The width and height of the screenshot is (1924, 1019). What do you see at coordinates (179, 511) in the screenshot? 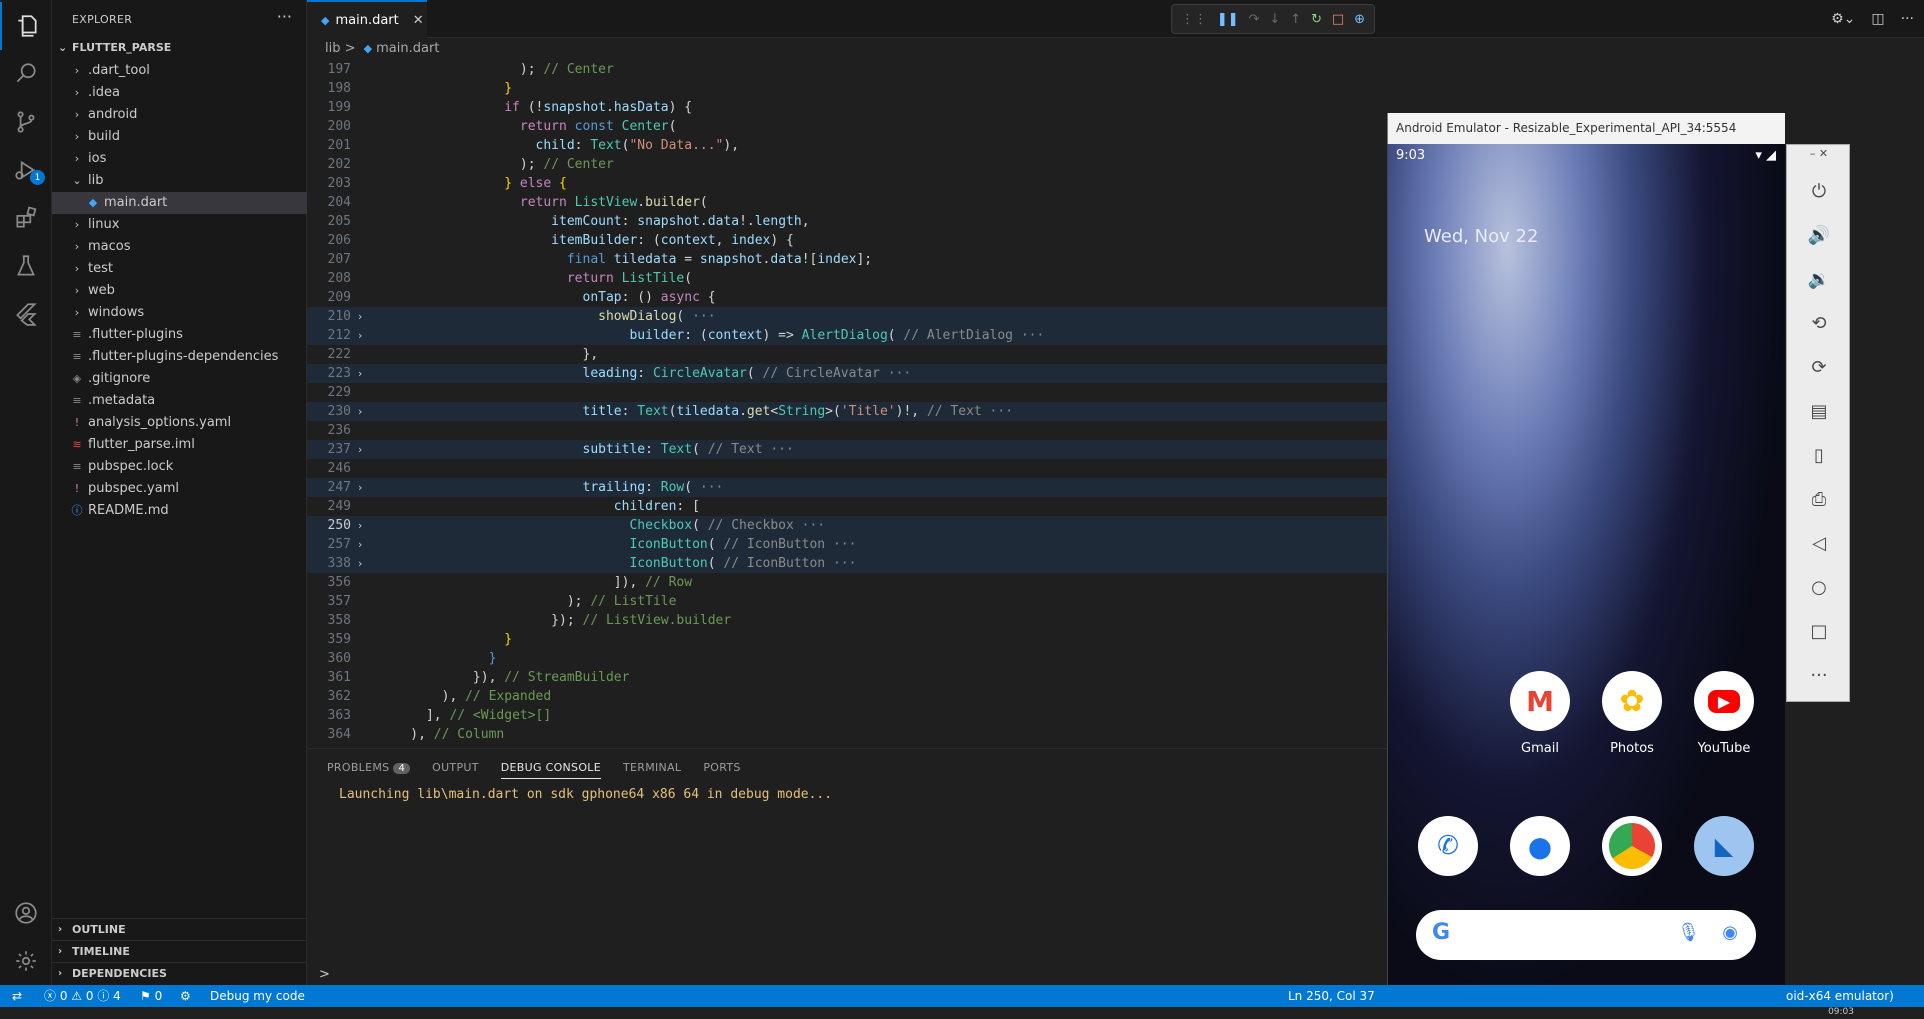
I see `tree-item: ⓘ README.md` at bounding box center [179, 511].